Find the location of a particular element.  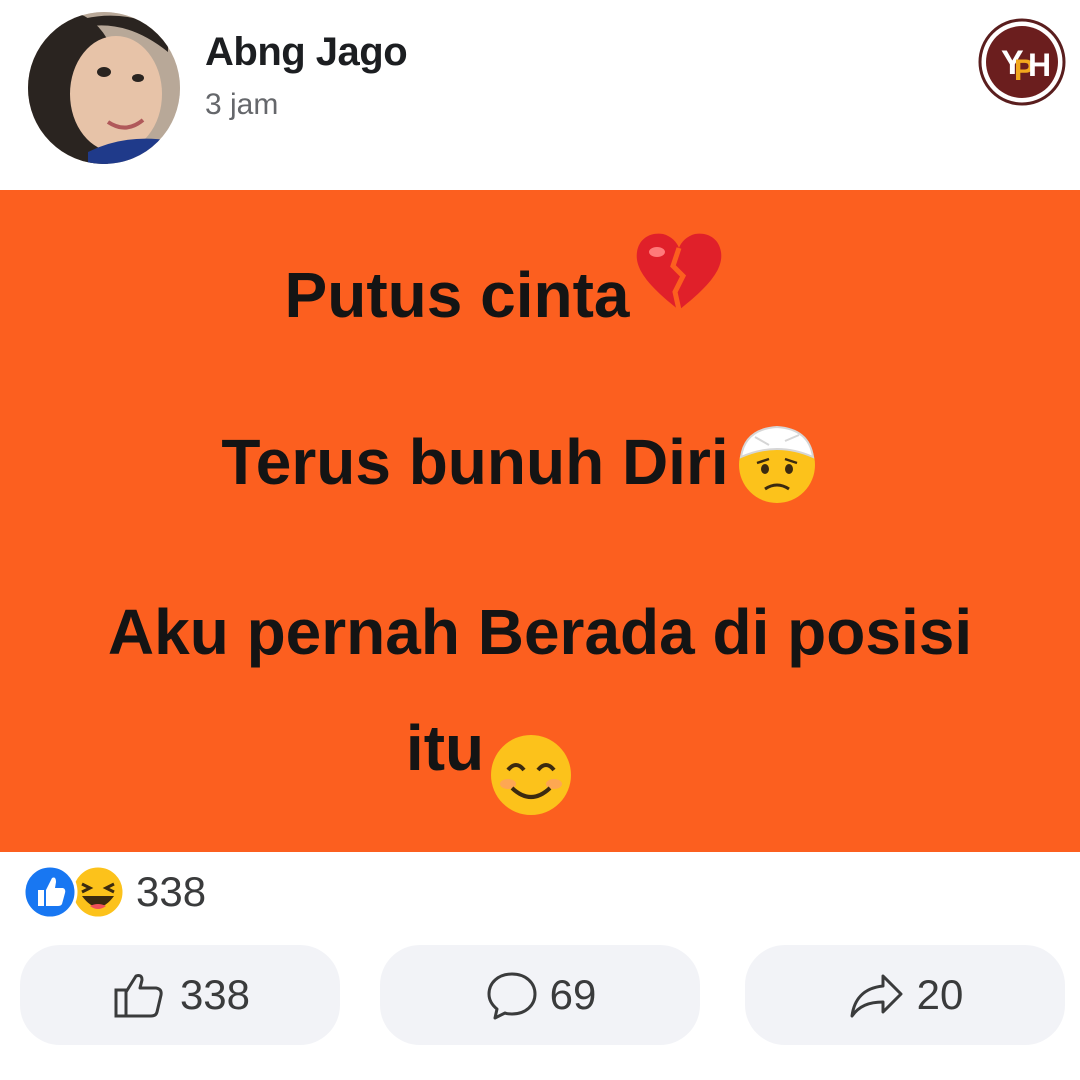

like-button: 338 is located at coordinates (180, 995).